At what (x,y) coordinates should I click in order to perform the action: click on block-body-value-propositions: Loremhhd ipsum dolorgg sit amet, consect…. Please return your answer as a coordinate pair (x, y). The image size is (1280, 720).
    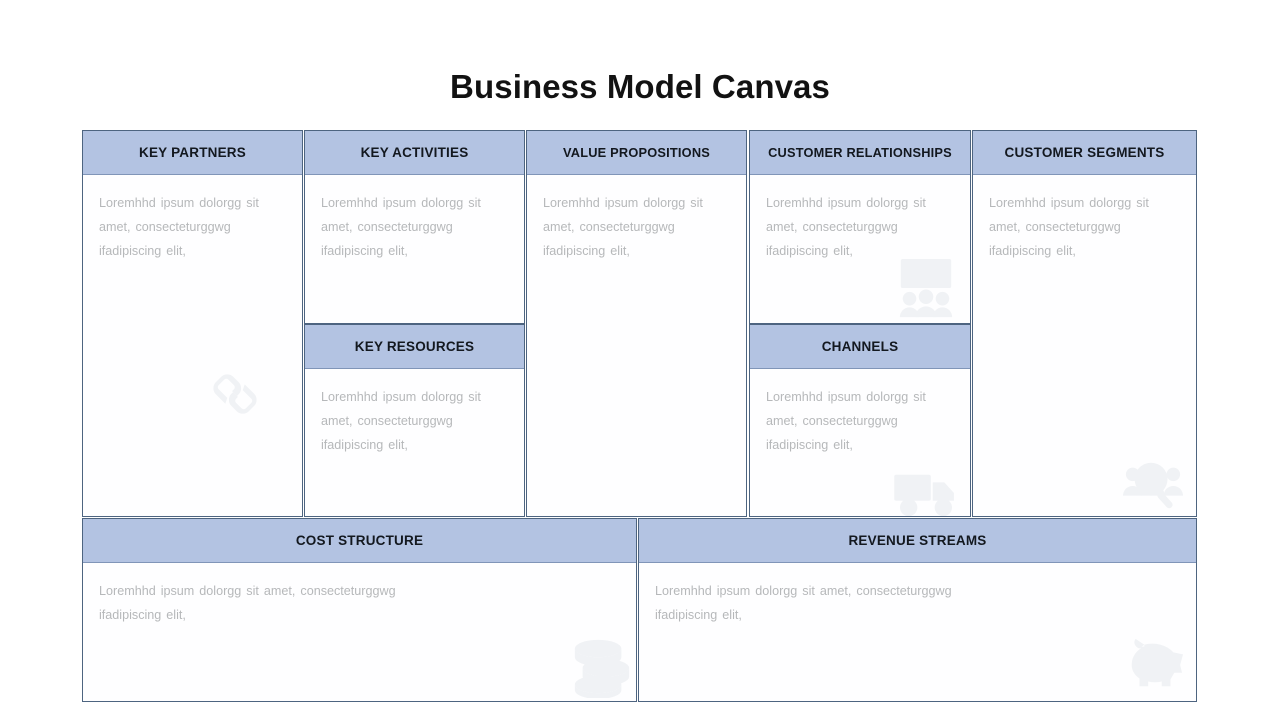
    Looking at the image, I should click on (636, 345).